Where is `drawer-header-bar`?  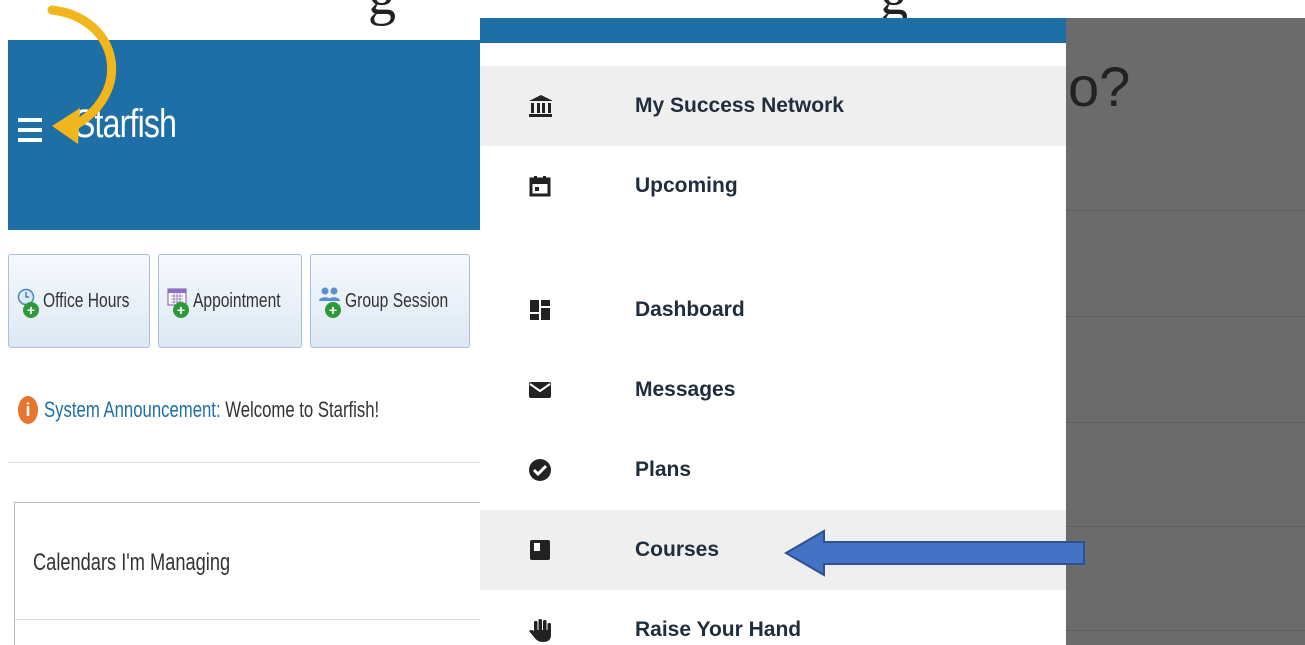
drawer-header-bar is located at coordinates (773, 30).